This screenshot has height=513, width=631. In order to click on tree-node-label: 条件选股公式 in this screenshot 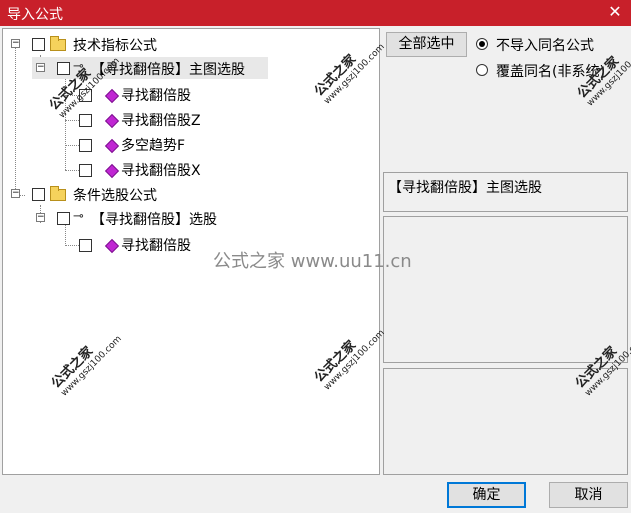, I will do `click(115, 196)`.